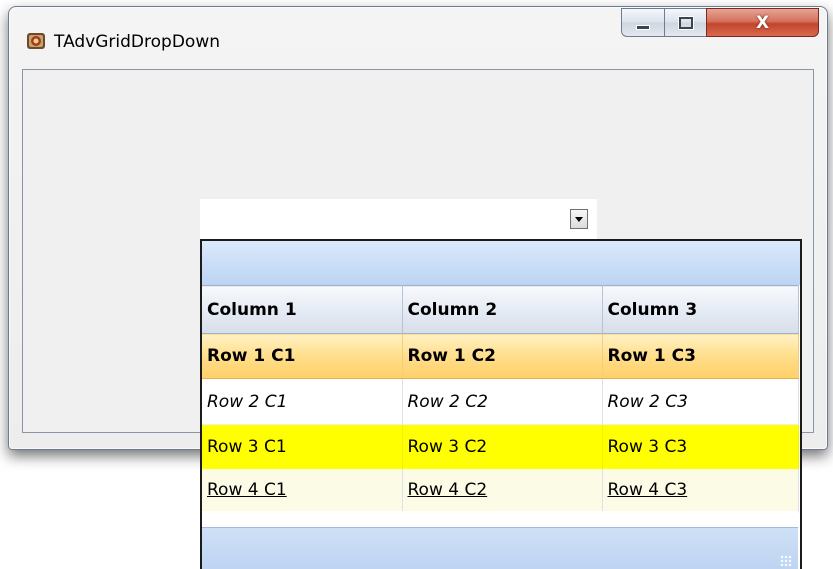 Image resolution: width=833 pixels, height=569 pixels. I want to click on grid-row-selected: Row 1 C1 Row 1 C2 Row 1 C3, so click(500, 356).